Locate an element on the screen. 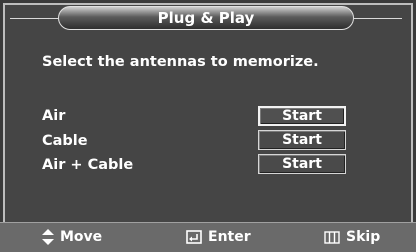 Image resolution: width=416 pixels, height=252 pixels. menu-title: Plug & Play is located at coordinates (206, 18).